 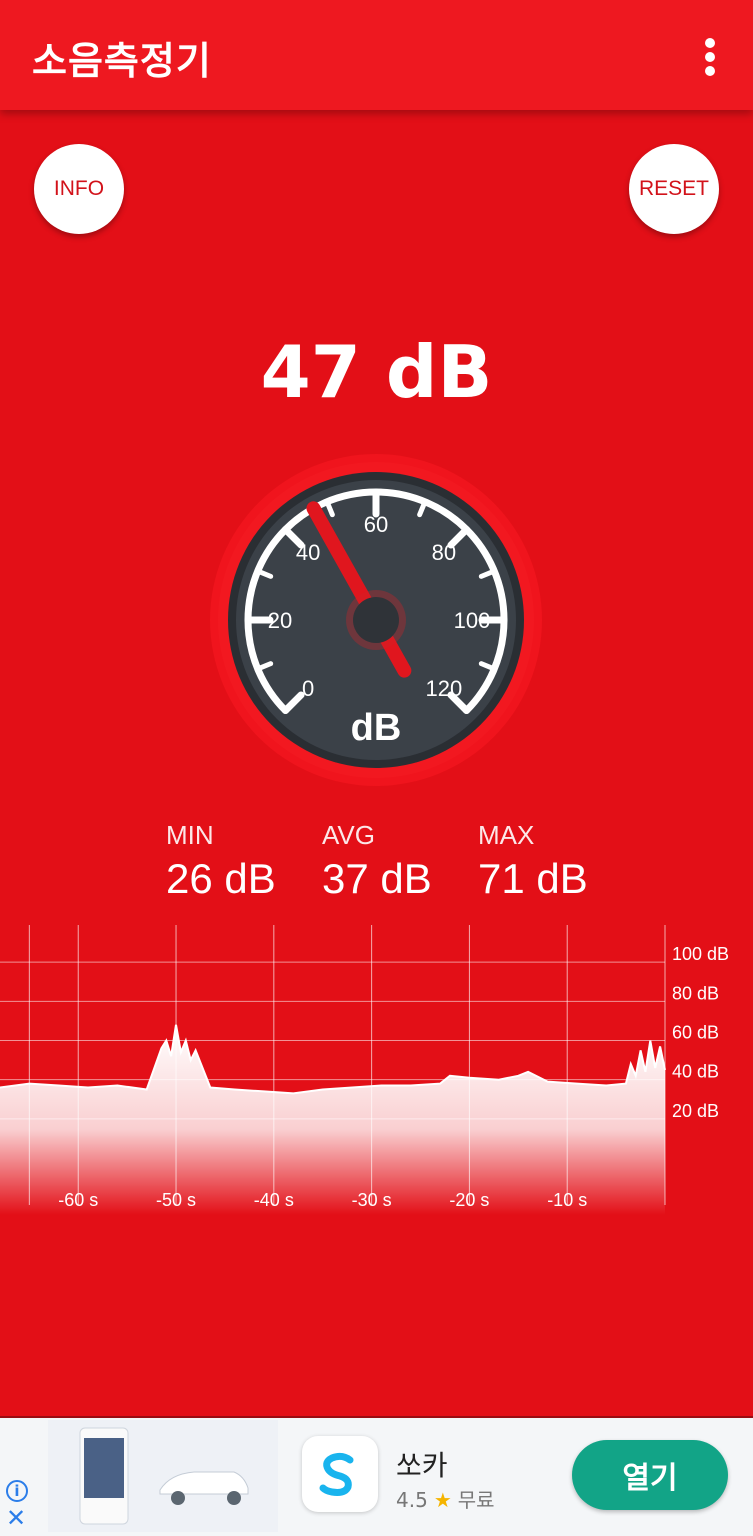 What do you see at coordinates (204, 1483) in the screenshot?
I see `car-illustration` at bounding box center [204, 1483].